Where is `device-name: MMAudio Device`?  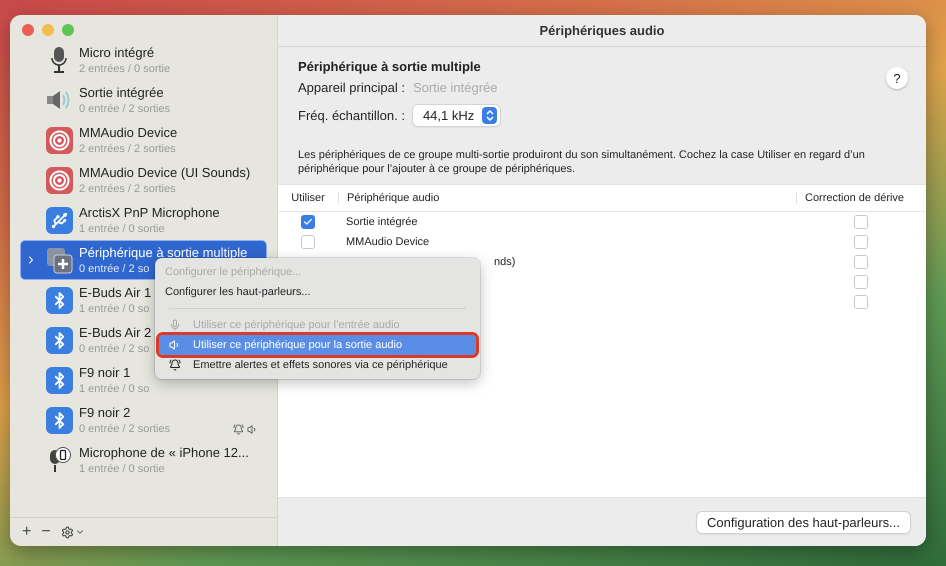 device-name: MMAudio Device is located at coordinates (128, 132).